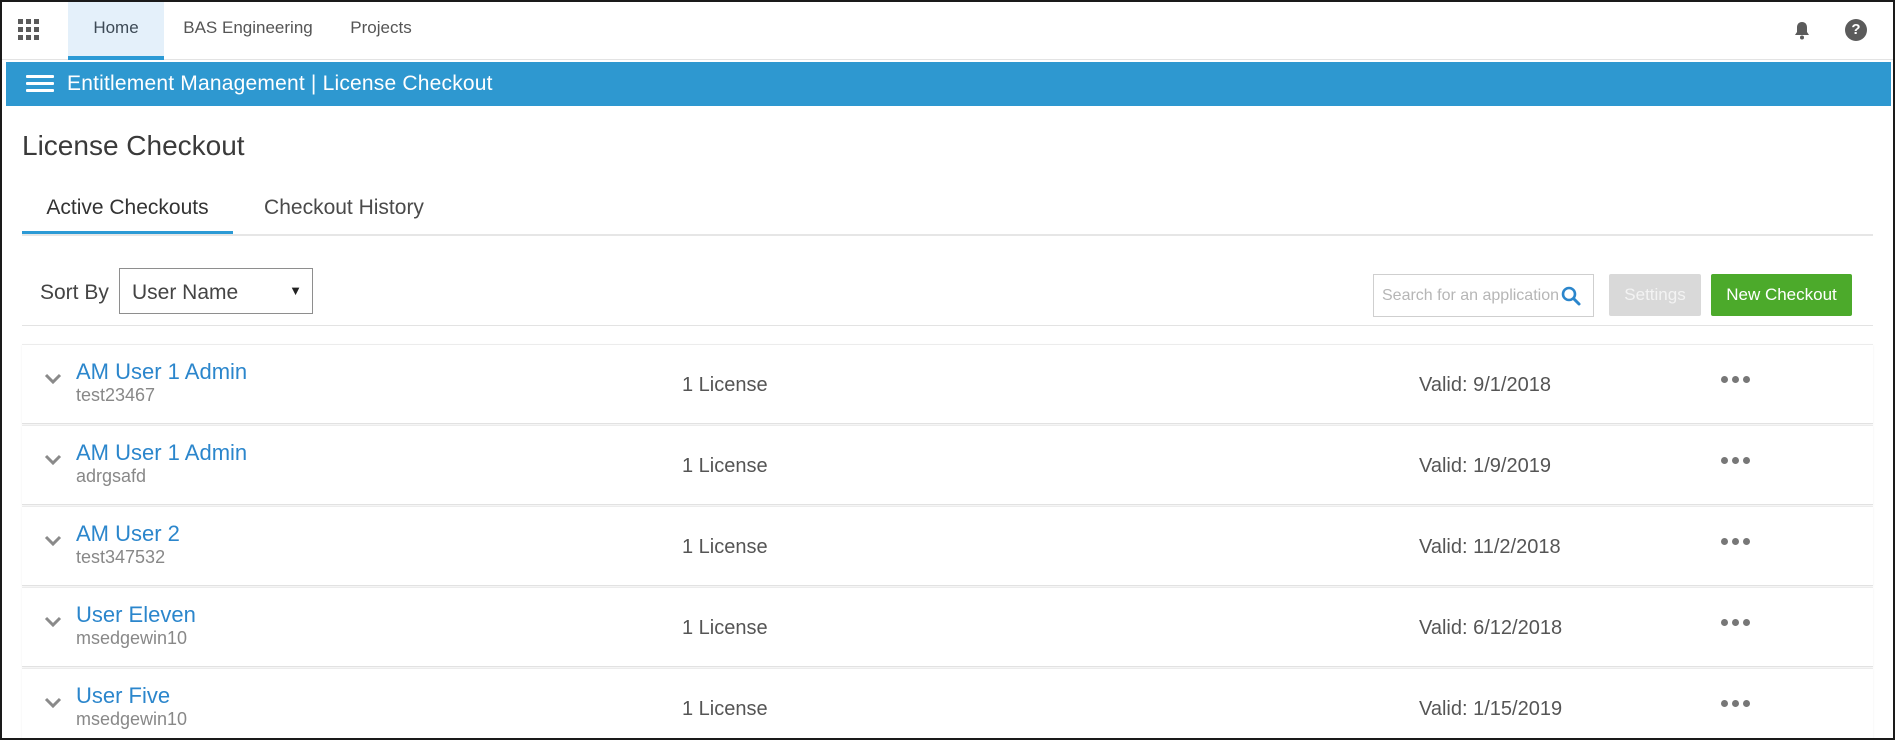 The height and width of the screenshot is (740, 1895). What do you see at coordinates (1856, 30) in the screenshot?
I see `help-icon: ?` at bounding box center [1856, 30].